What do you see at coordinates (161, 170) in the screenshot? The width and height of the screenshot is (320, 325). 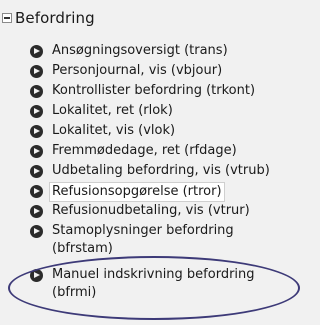 I see `menu-item-label: Udbetaling befordring, vis (vtrub)` at bounding box center [161, 170].